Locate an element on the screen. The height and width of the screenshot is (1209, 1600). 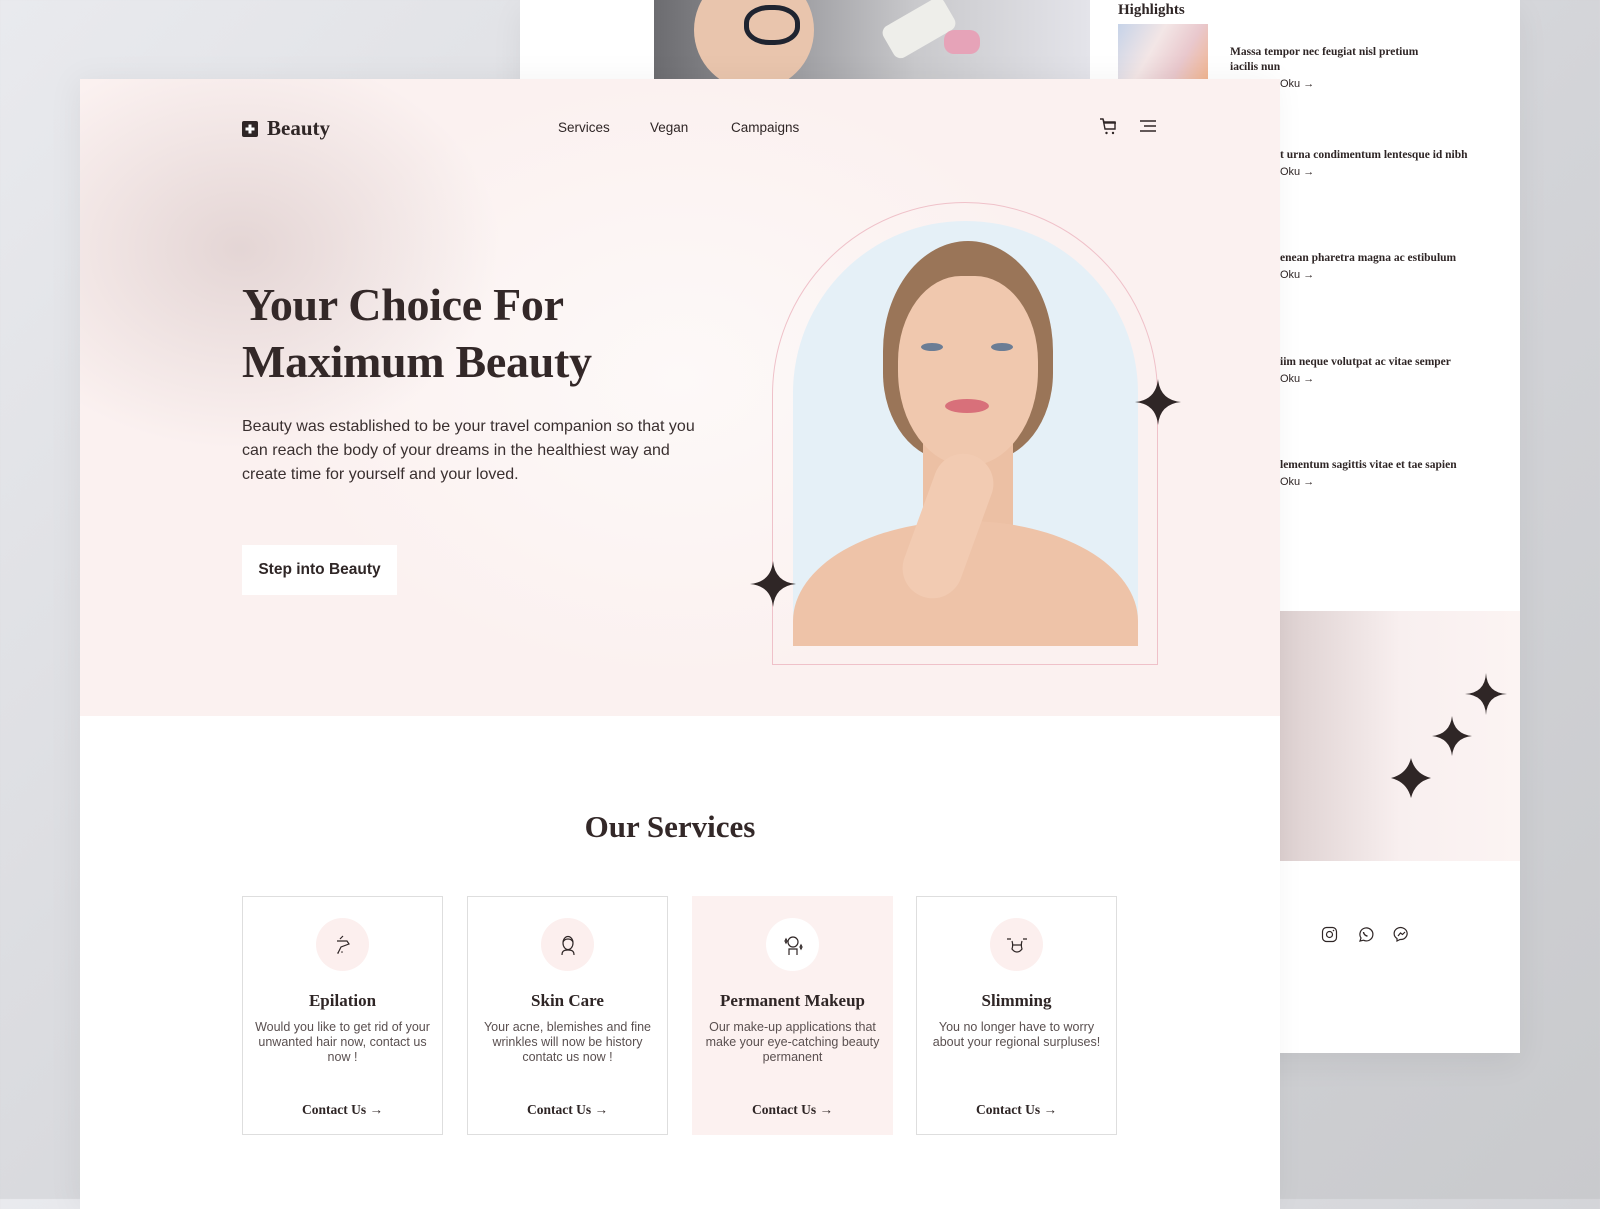
social-links is located at coordinates (1365, 934).